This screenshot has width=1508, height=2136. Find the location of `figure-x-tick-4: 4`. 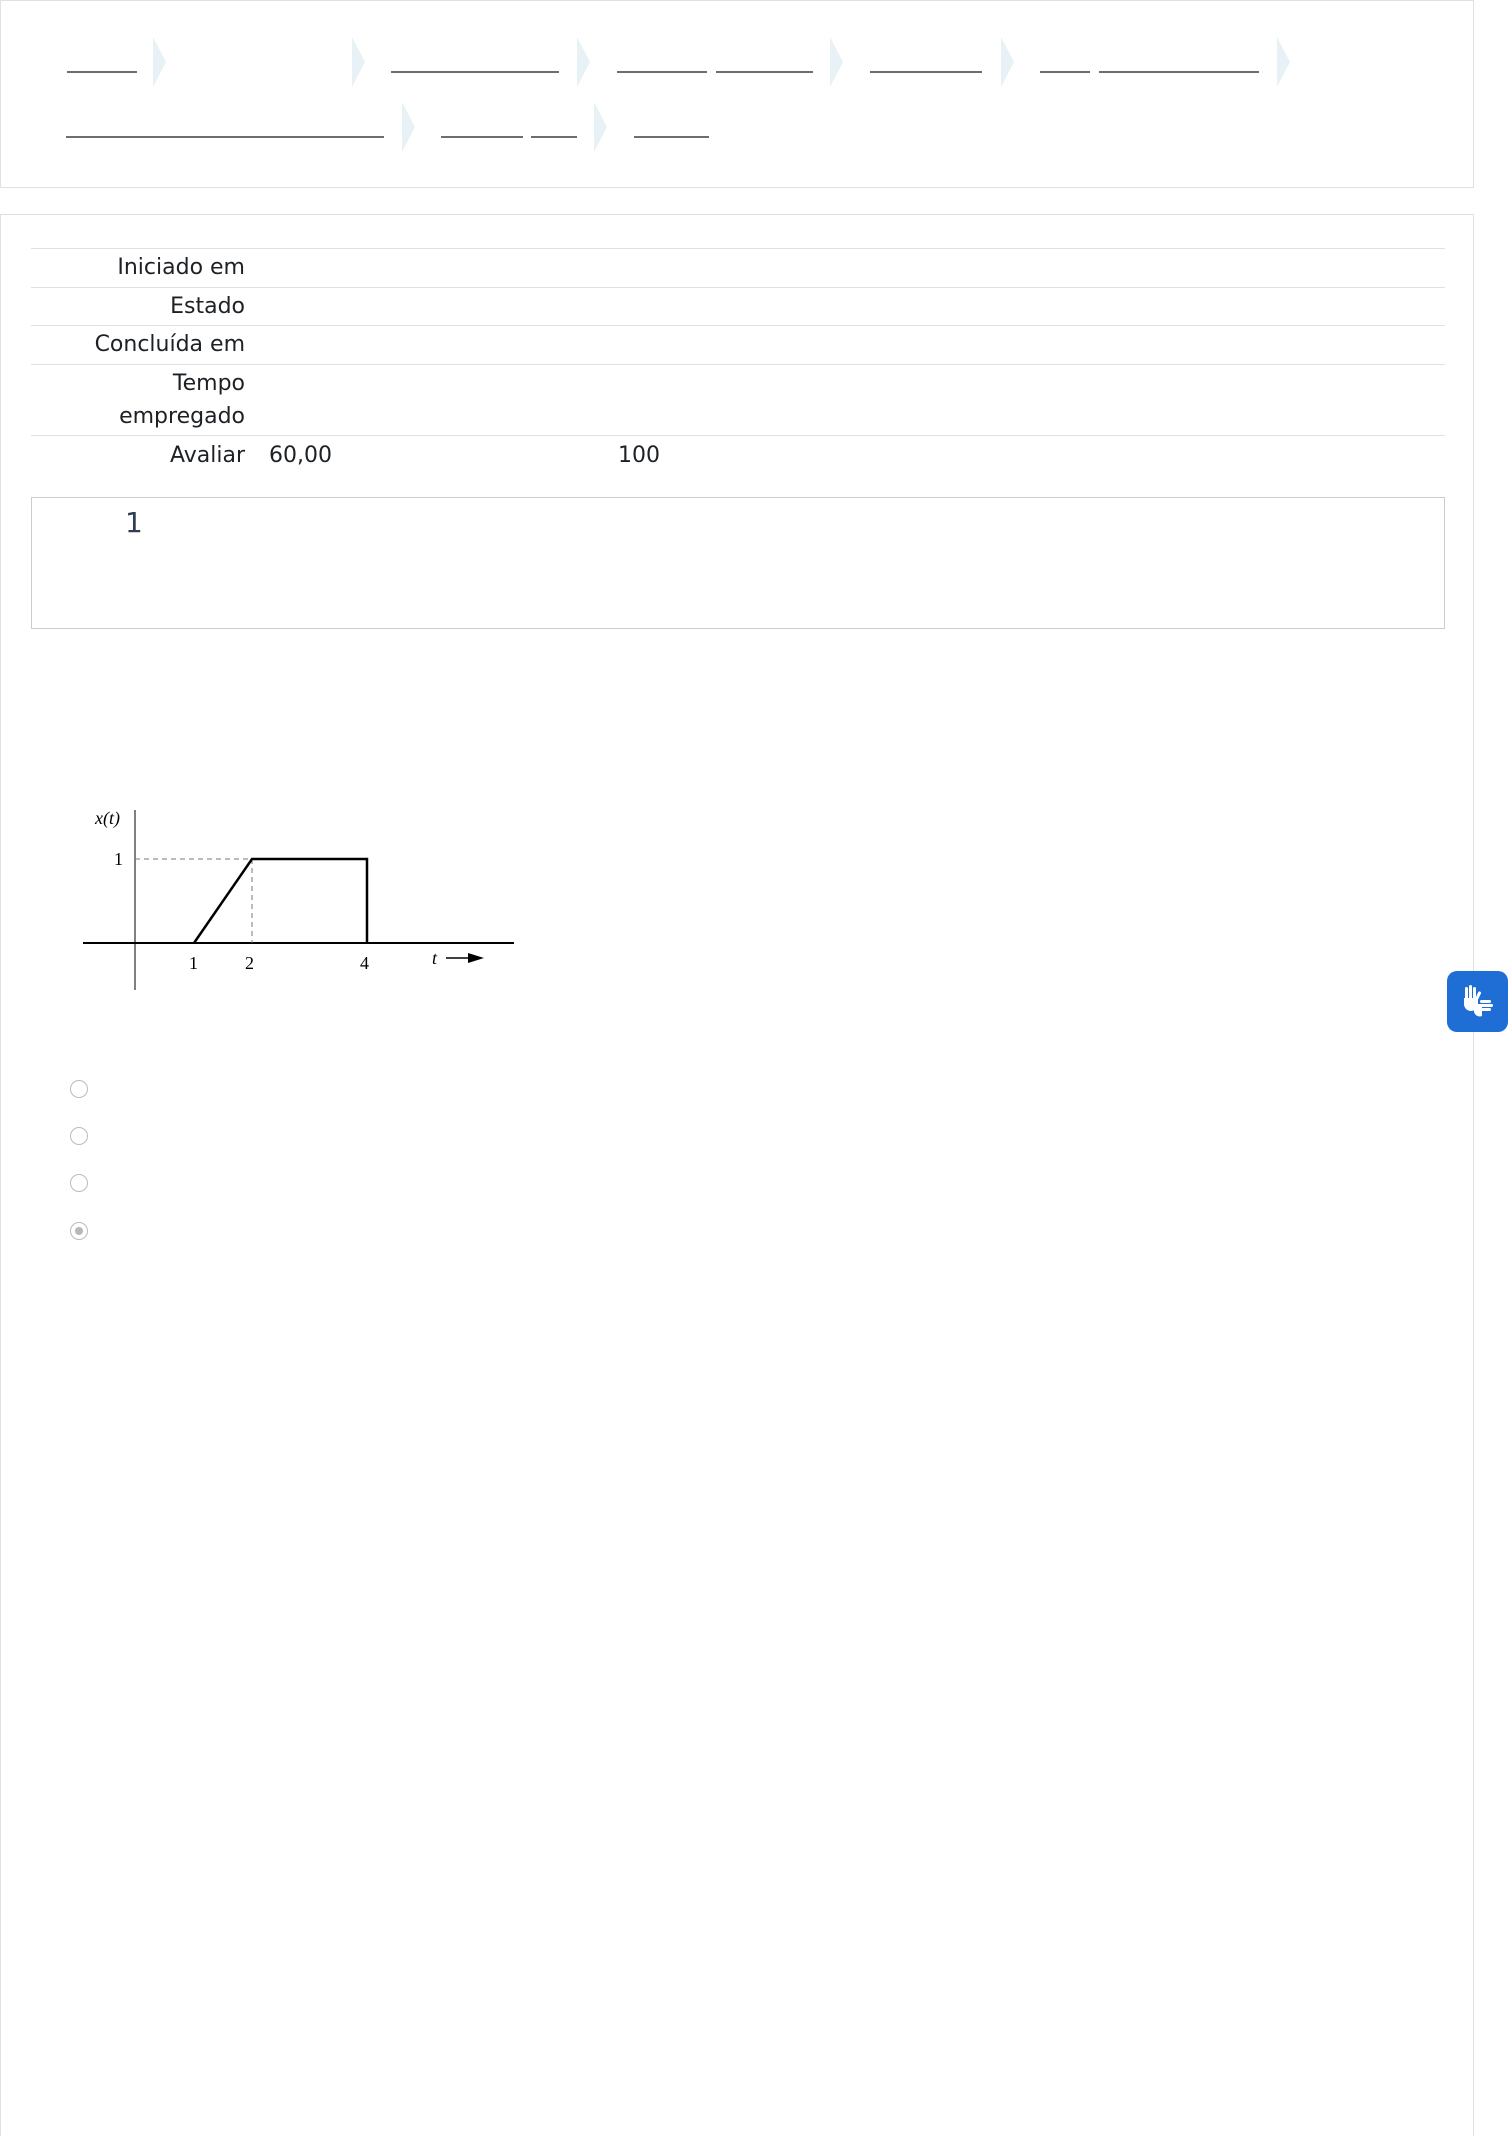

figure-x-tick-4: 4 is located at coordinates (364, 963).